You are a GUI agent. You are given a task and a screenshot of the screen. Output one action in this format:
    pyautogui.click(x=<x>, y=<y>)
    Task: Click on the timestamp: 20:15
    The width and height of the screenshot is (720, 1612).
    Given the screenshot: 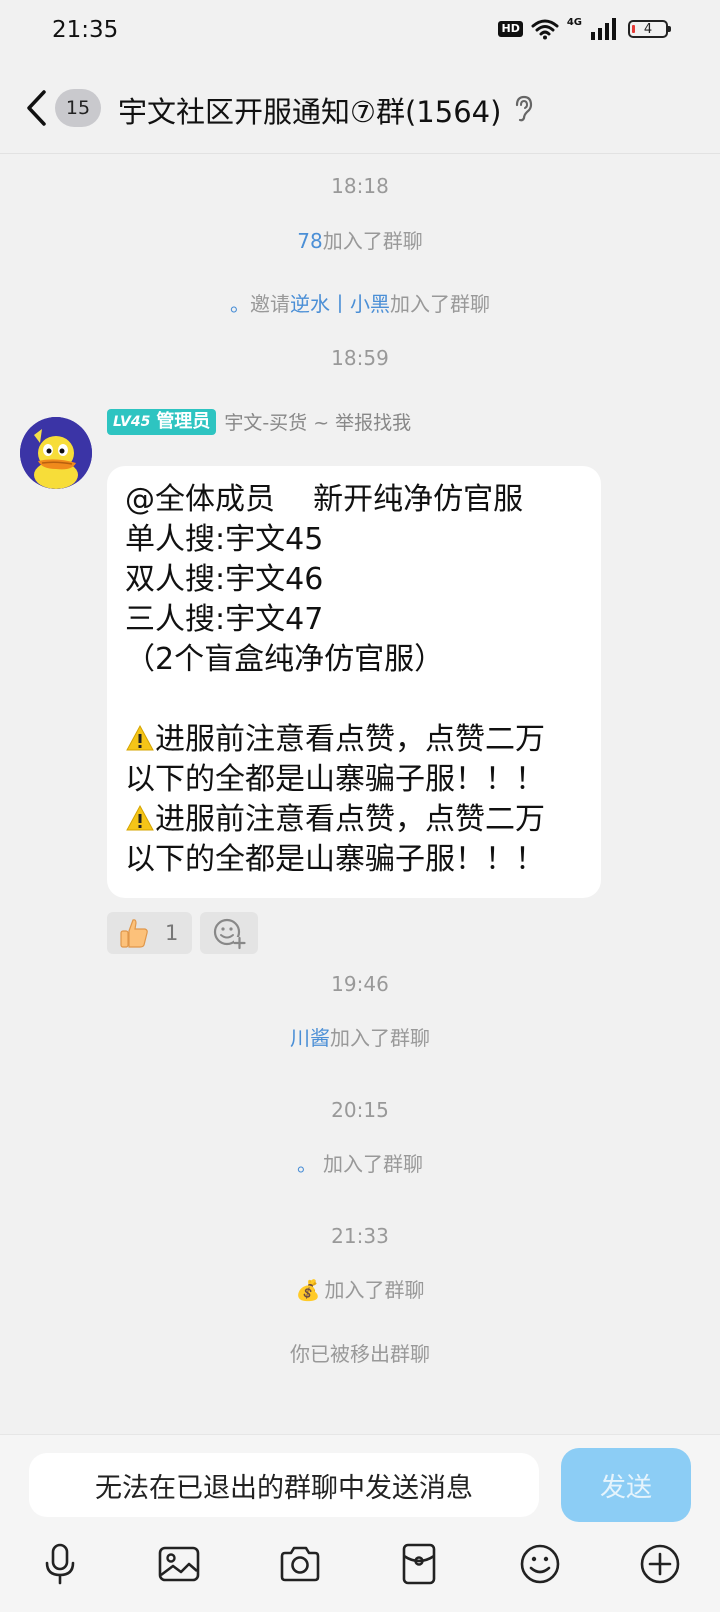 What is the action you would take?
    pyautogui.click(x=360, y=1110)
    